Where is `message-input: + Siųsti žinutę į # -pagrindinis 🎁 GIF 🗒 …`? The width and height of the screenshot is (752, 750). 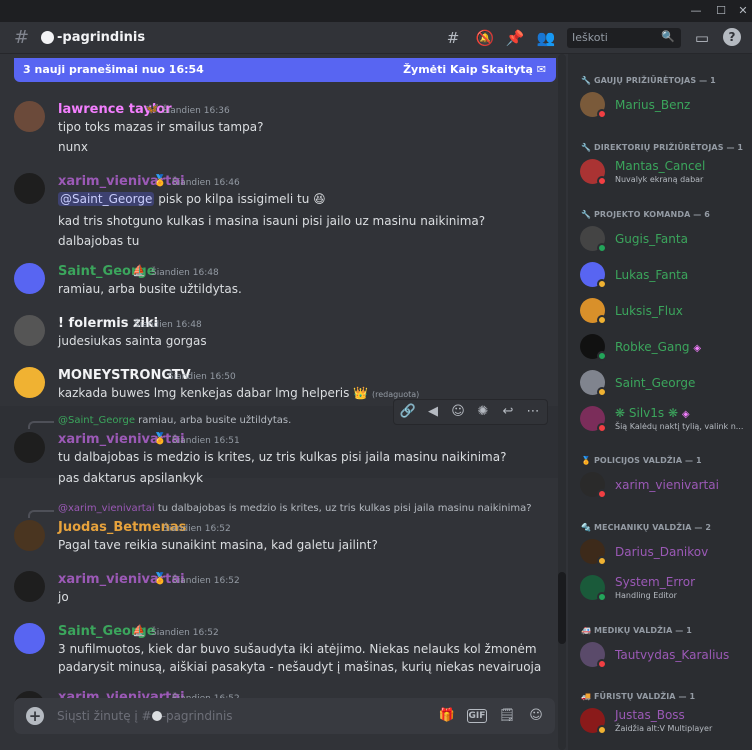
message-input: + Siųsti žinutę į # -pagrindinis 🎁 GIF 🗒 … is located at coordinates (284, 716).